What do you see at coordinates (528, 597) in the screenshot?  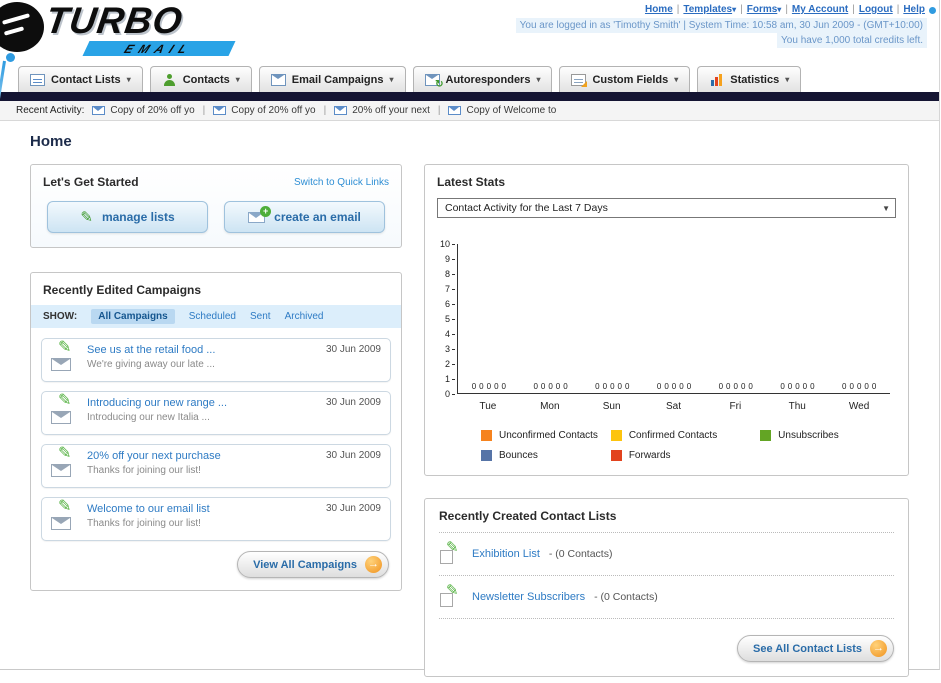 I see `contact-list-link: Newsletter Subscribers` at bounding box center [528, 597].